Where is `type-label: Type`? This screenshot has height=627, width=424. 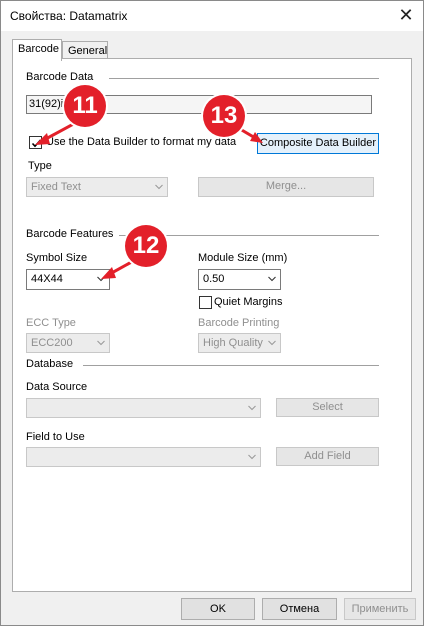 type-label: Type is located at coordinates (40, 166).